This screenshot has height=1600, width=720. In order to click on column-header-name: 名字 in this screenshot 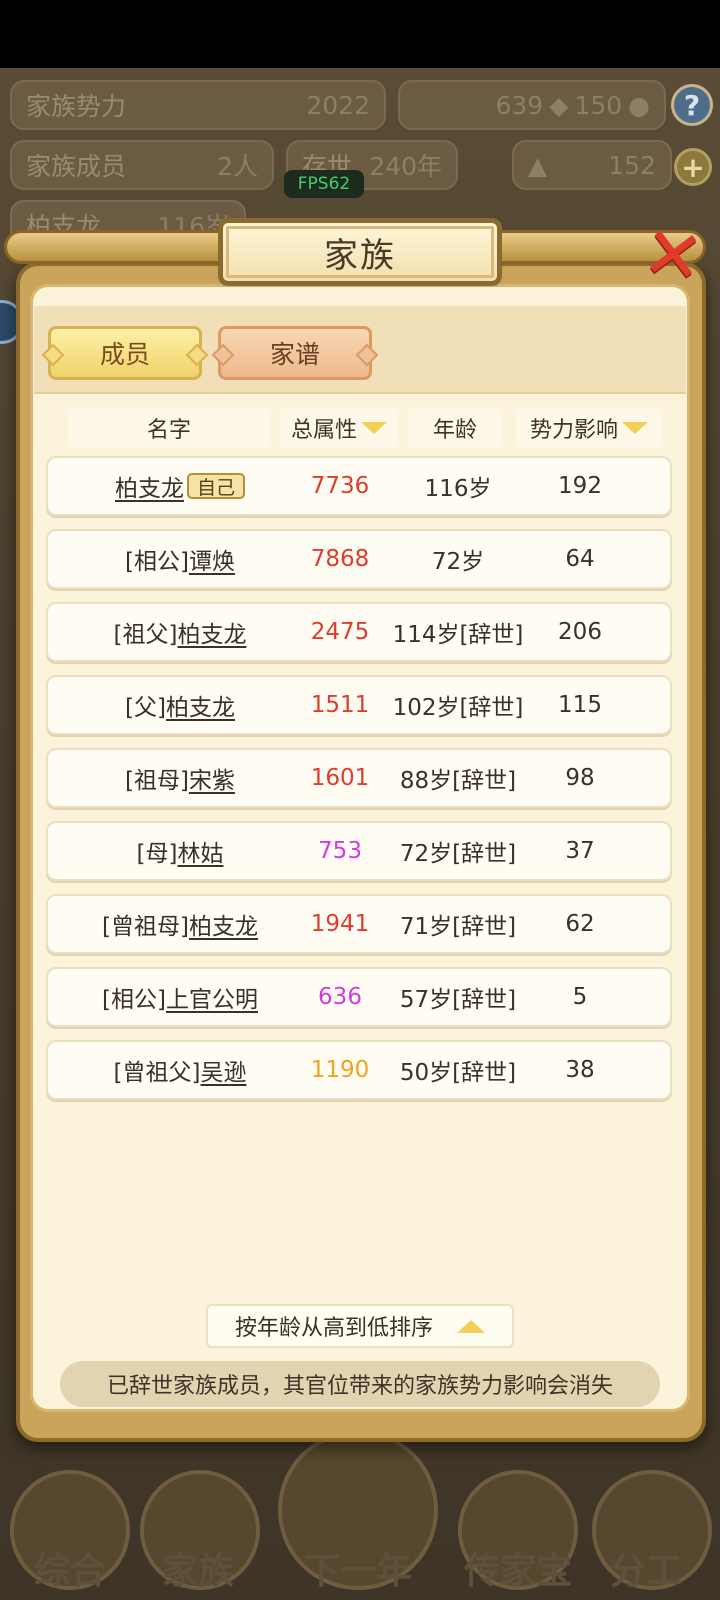, I will do `click(169, 428)`.